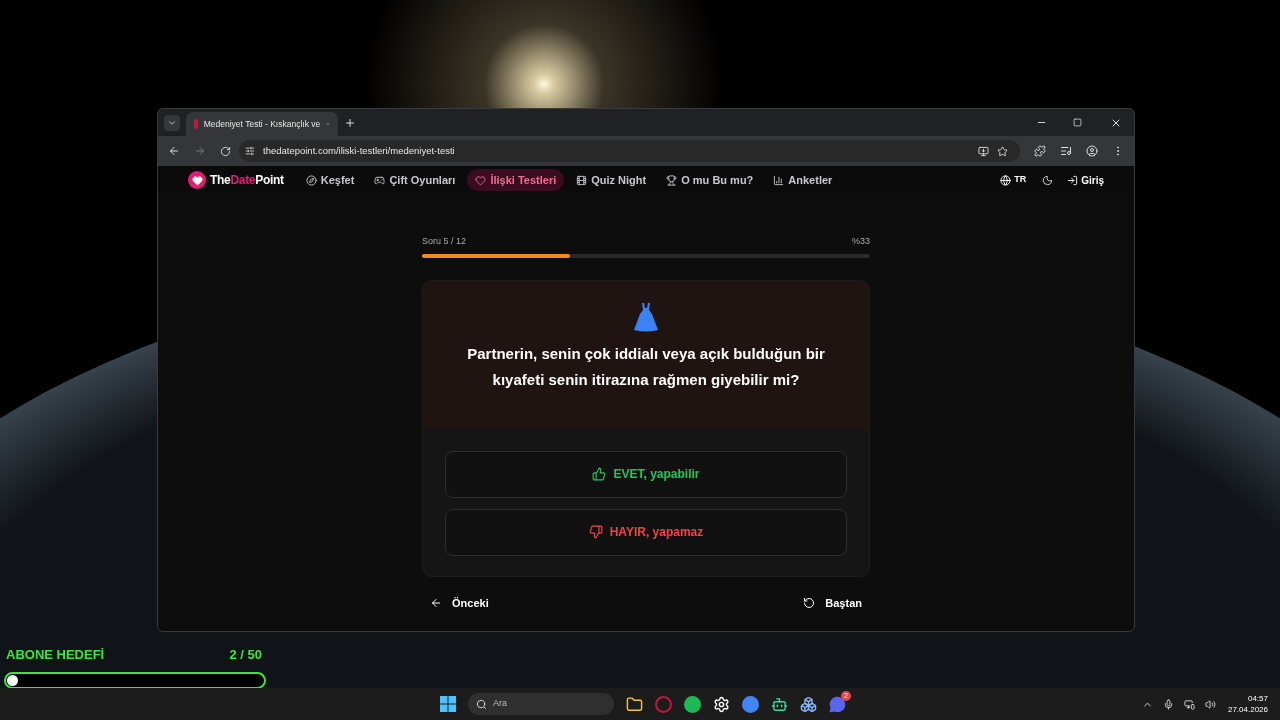 Image resolution: width=1280 pixels, height=720 pixels. Describe the element at coordinates (172, 122) in the screenshot. I see `tab-list-button` at that location.